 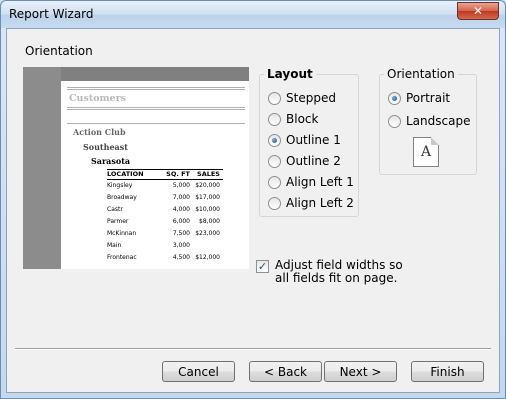 I want to click on layout-option-outline-1: Outline 1, so click(x=304, y=140).